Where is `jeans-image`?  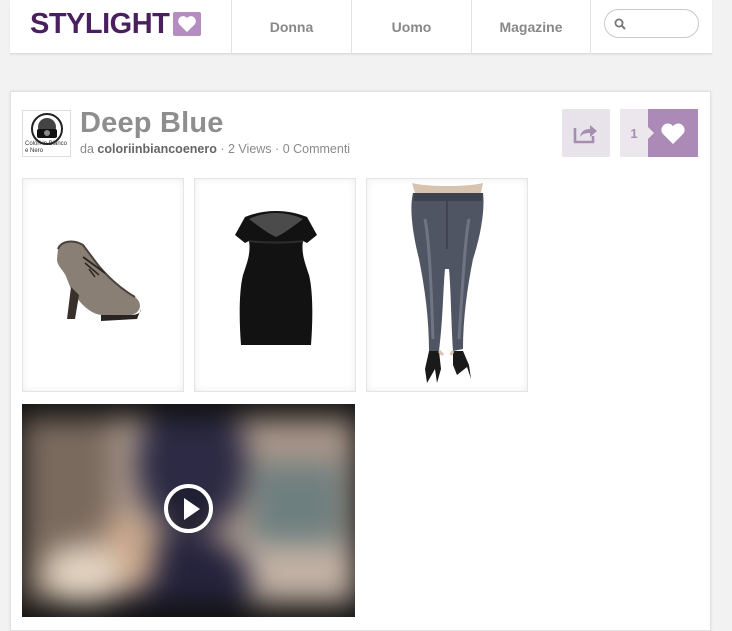 jeans-image is located at coordinates (447, 283).